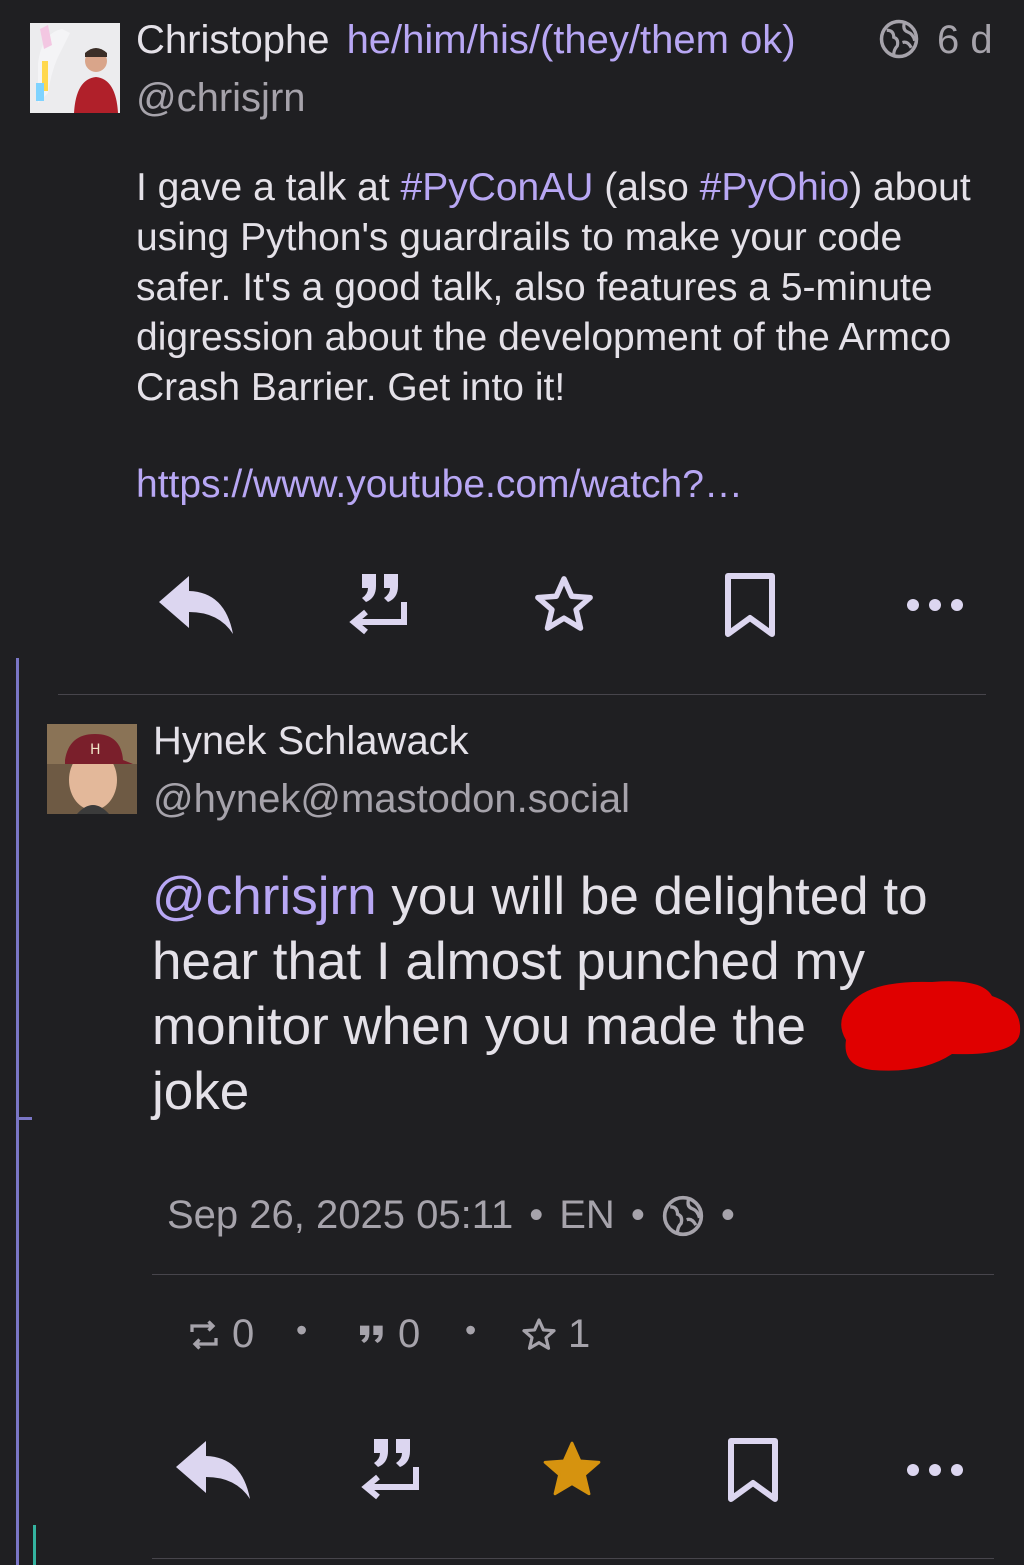 The height and width of the screenshot is (1565, 1024). I want to click on reply-meta: Sep 26, 2025 05:11 • EN • •, so click(451, 1215).